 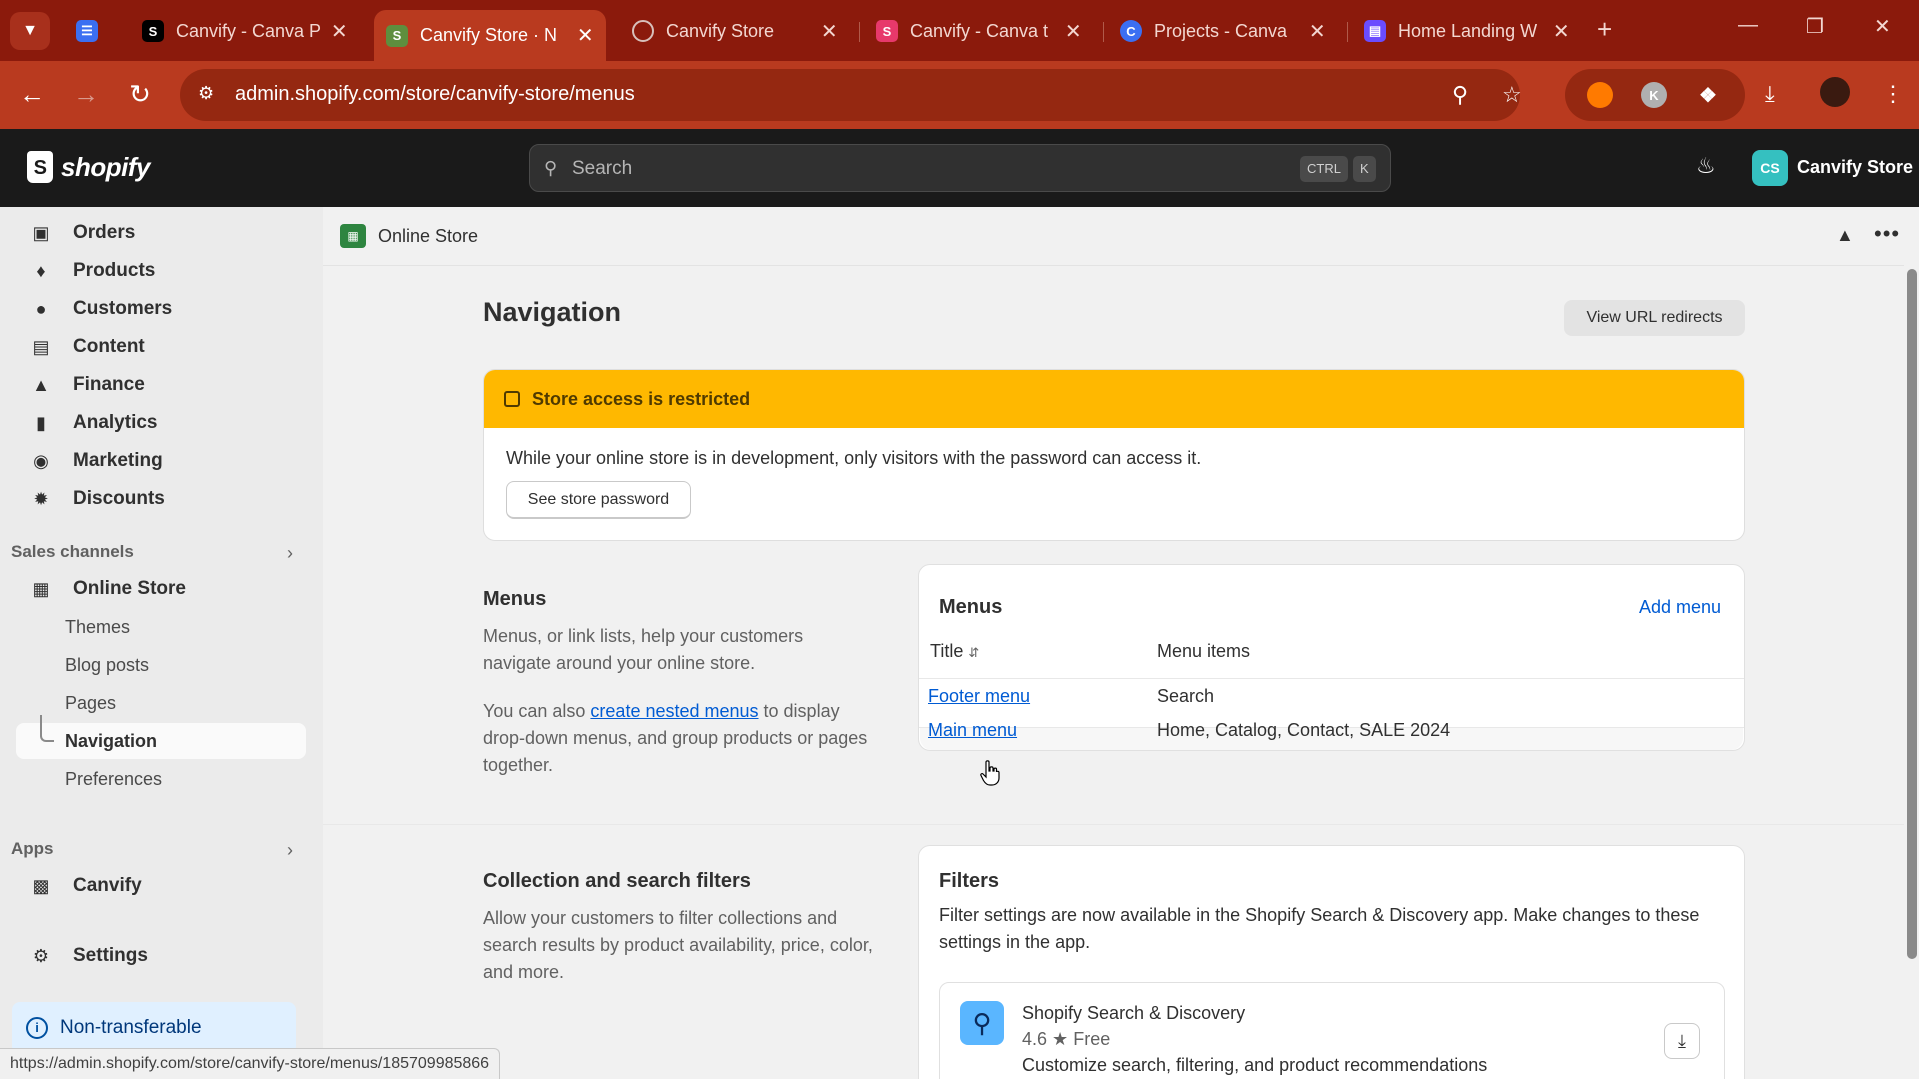 What do you see at coordinates (30, 31) in the screenshot?
I see `tab-search-button: ▼` at bounding box center [30, 31].